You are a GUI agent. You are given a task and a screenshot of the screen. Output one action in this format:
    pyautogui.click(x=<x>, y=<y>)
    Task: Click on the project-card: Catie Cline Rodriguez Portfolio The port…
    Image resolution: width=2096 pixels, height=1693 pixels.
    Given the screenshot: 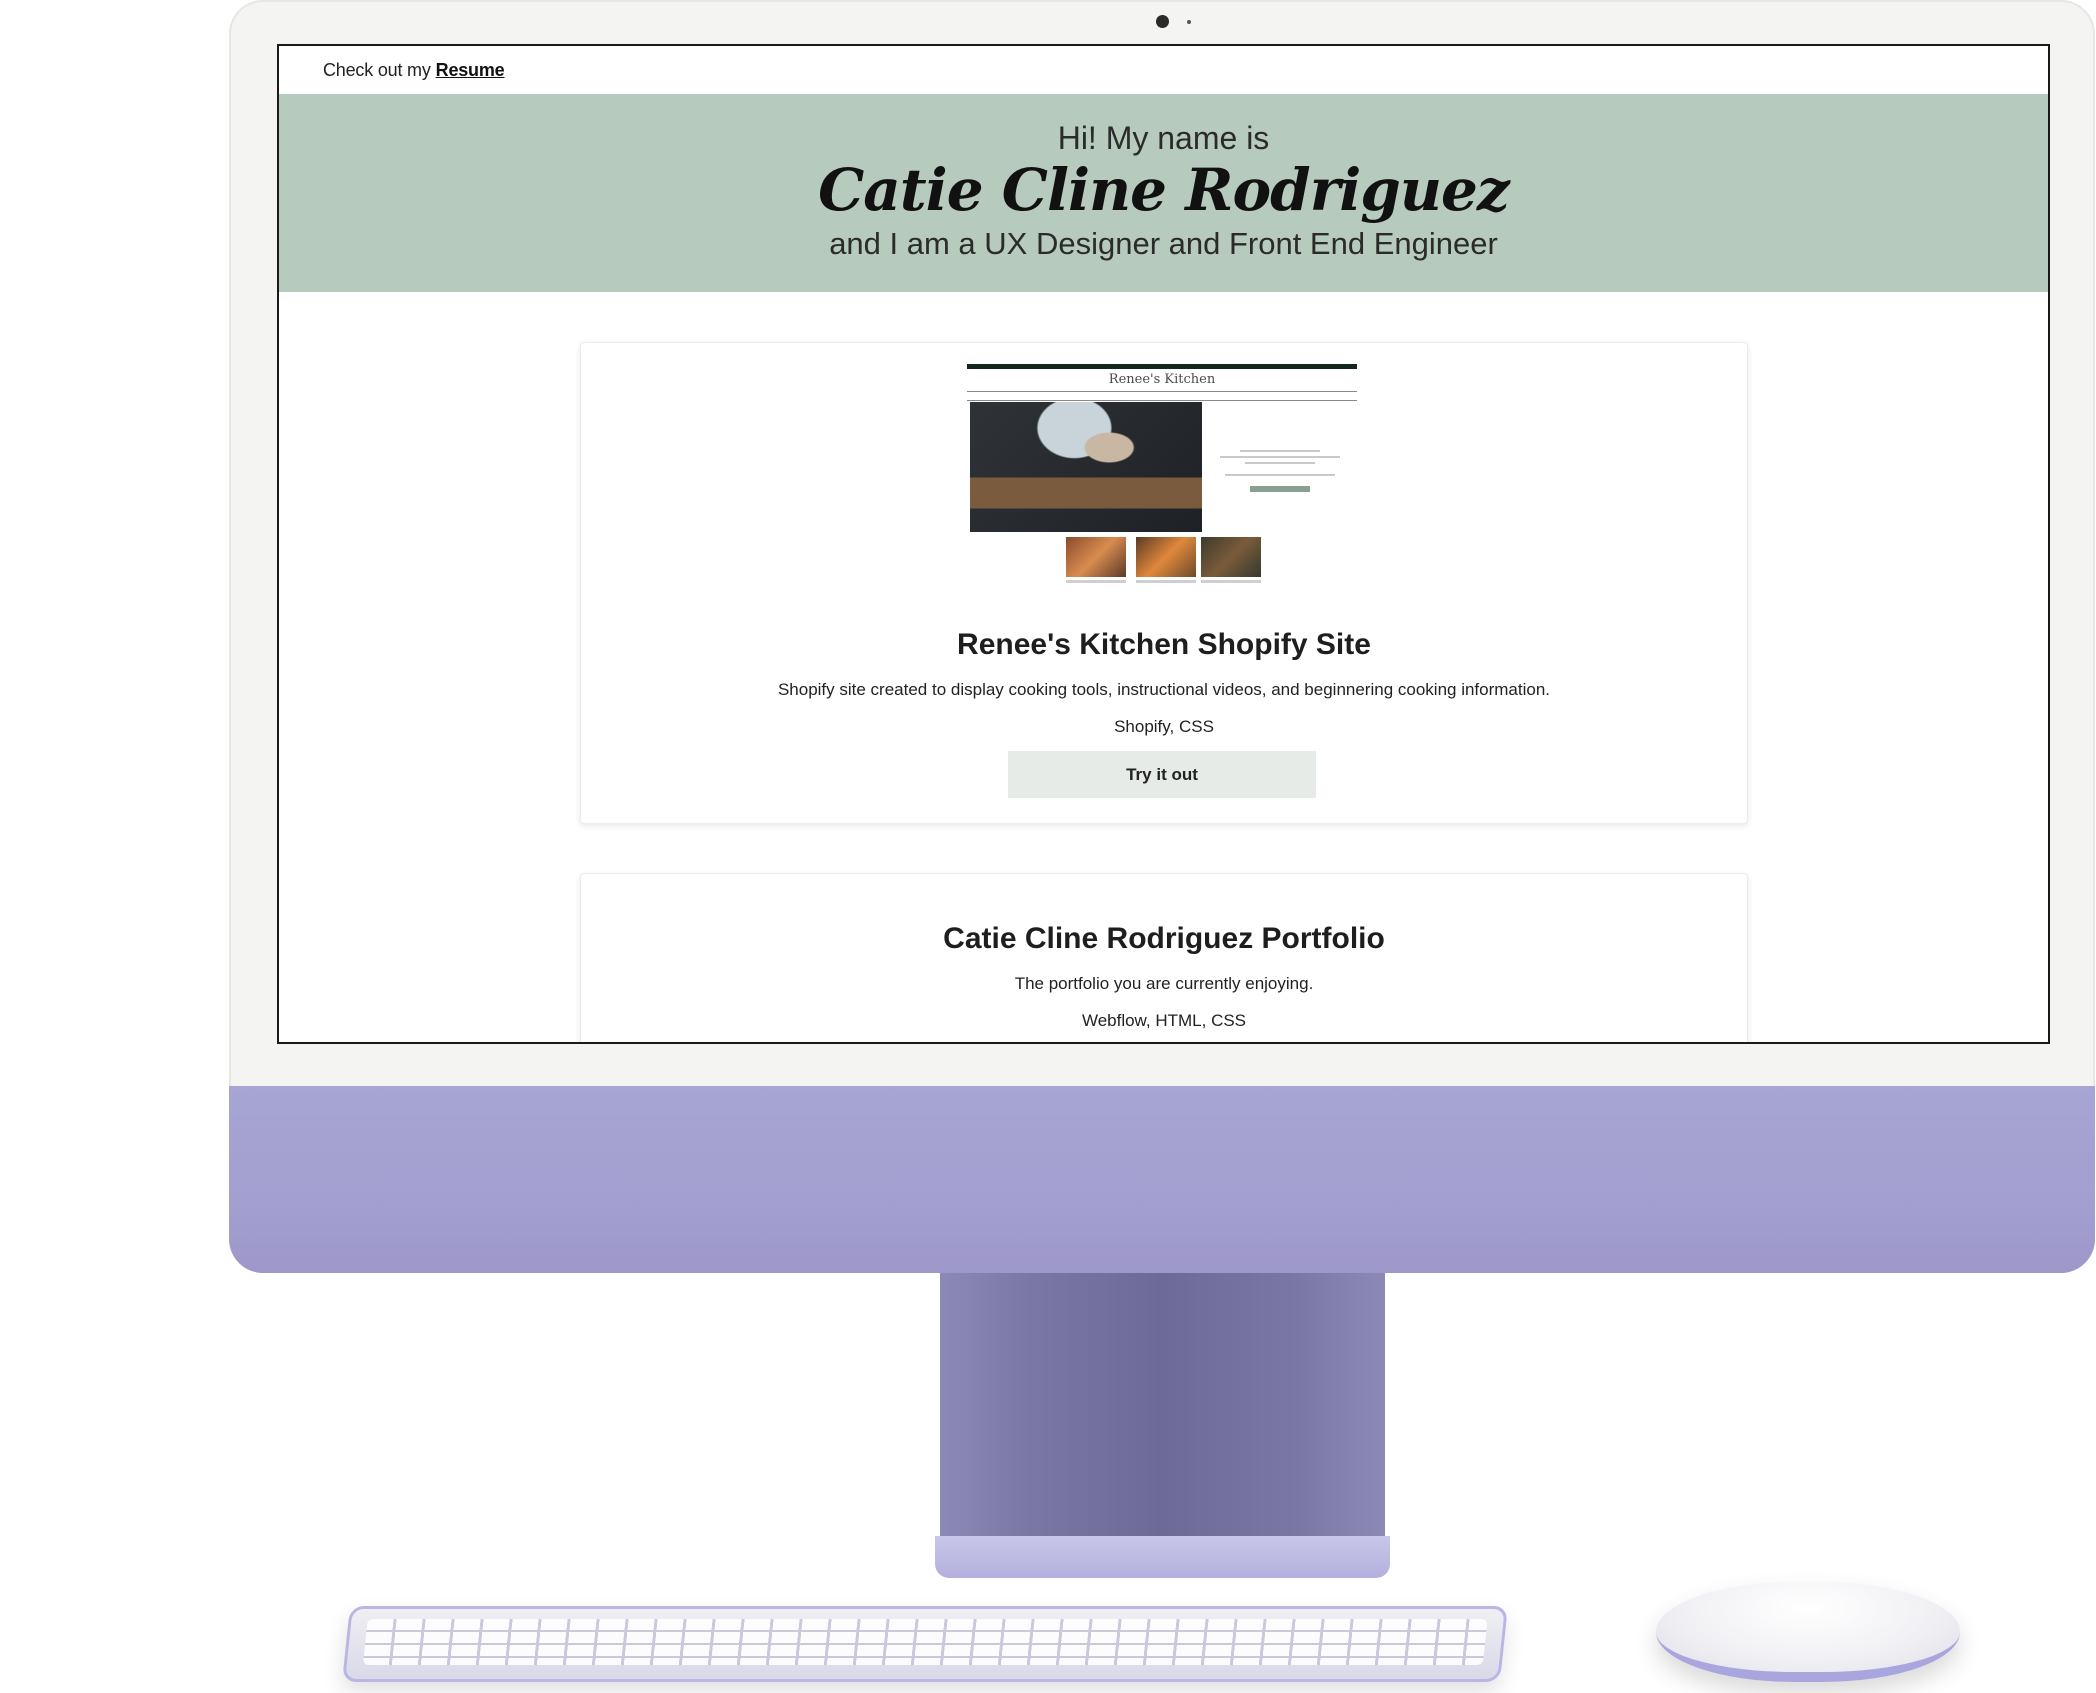 What is the action you would take?
    pyautogui.click(x=1164, y=957)
    